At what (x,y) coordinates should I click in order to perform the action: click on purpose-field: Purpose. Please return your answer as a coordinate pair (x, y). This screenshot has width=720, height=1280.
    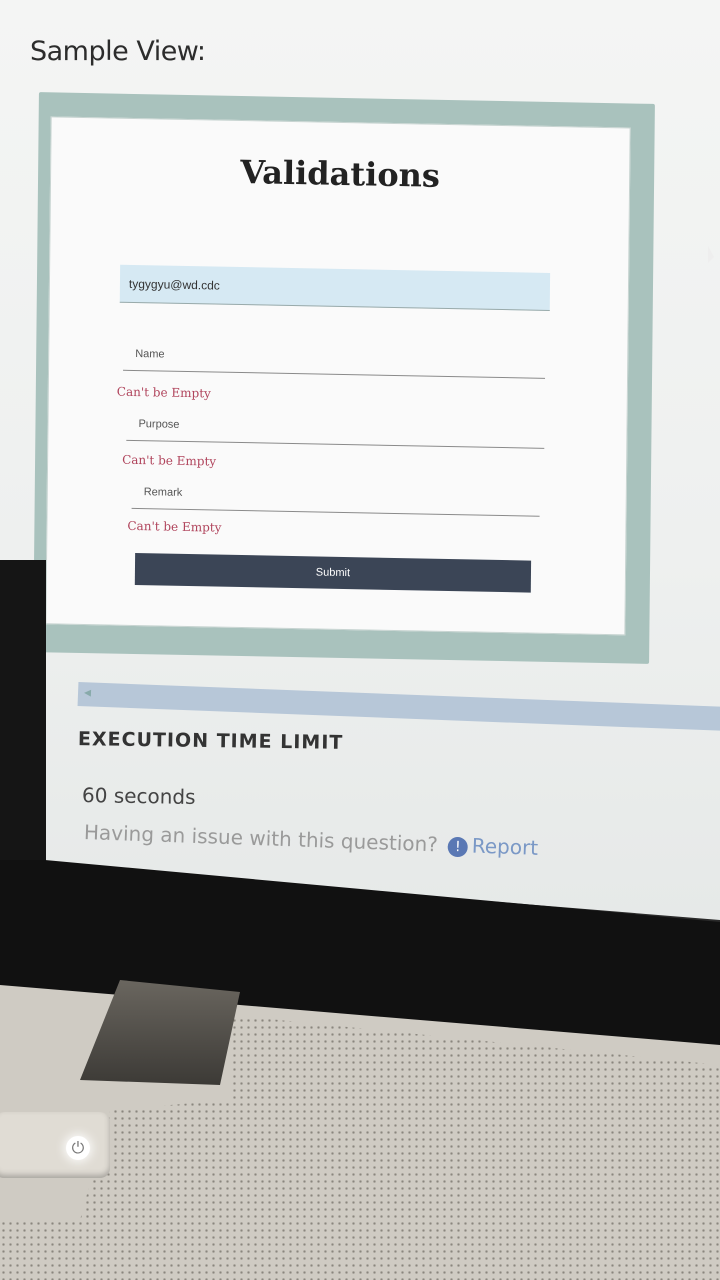
    Looking at the image, I should click on (335, 429).